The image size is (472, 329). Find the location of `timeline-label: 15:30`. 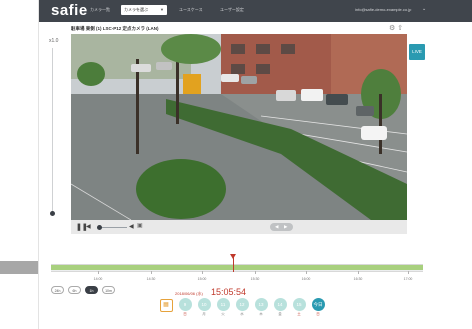

timeline-label: 15:30 is located at coordinates (255, 279).